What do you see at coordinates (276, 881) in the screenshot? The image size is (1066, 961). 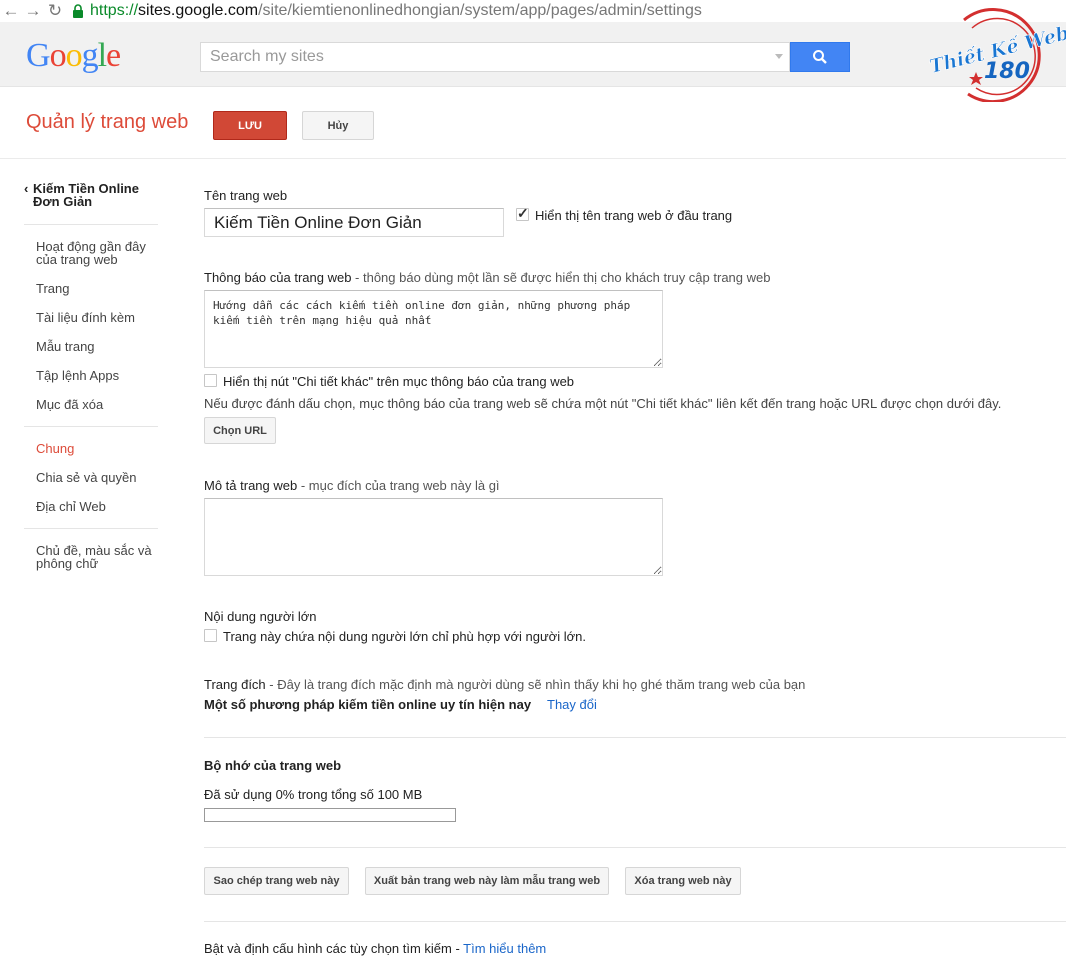 I see `copy-site-button: Sao chép trang web này` at bounding box center [276, 881].